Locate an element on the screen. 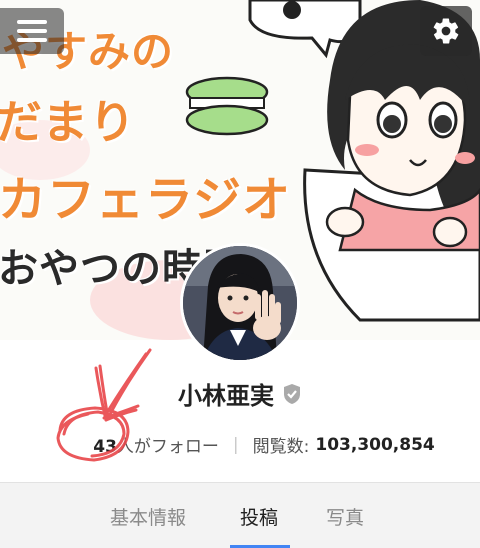 The height and width of the screenshot is (548, 480). tab-photos: 写真 is located at coordinates (345, 516).